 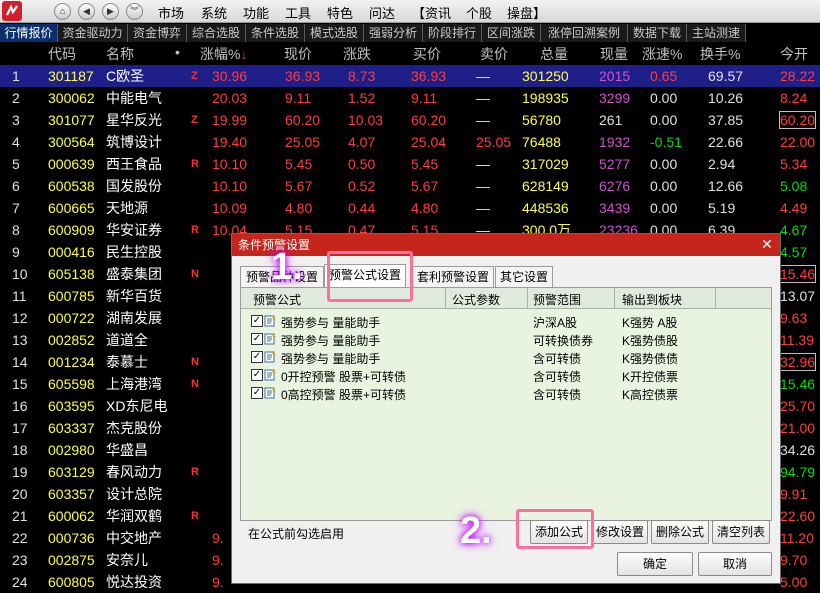 What do you see at coordinates (223, 54) in the screenshot?
I see `header-change-pct: 涨幅%↓` at bounding box center [223, 54].